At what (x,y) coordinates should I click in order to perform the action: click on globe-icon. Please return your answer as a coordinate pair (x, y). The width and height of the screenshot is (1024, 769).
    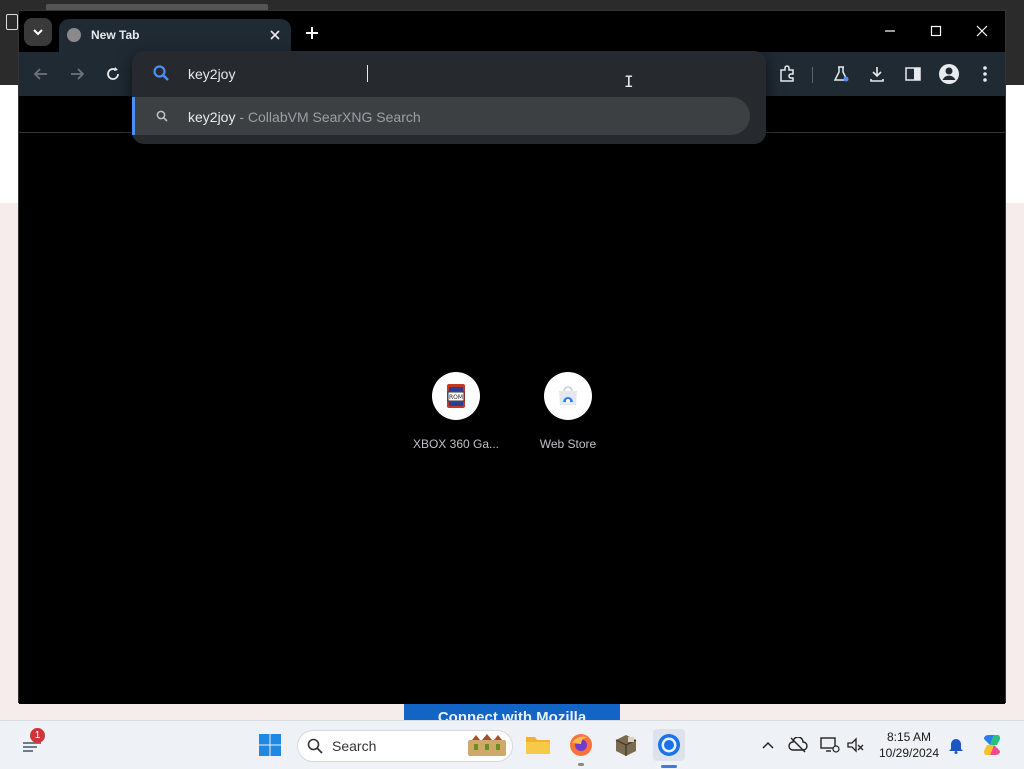
    Looking at the image, I should click on (74, 35).